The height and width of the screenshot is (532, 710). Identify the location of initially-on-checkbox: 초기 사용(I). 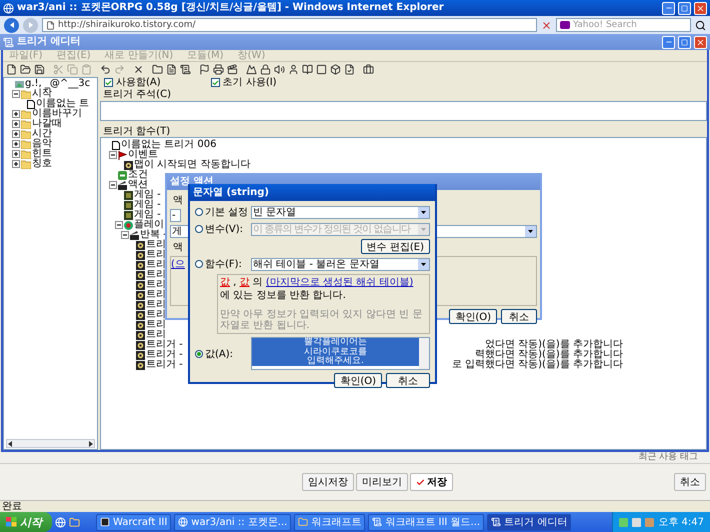
(243, 82).